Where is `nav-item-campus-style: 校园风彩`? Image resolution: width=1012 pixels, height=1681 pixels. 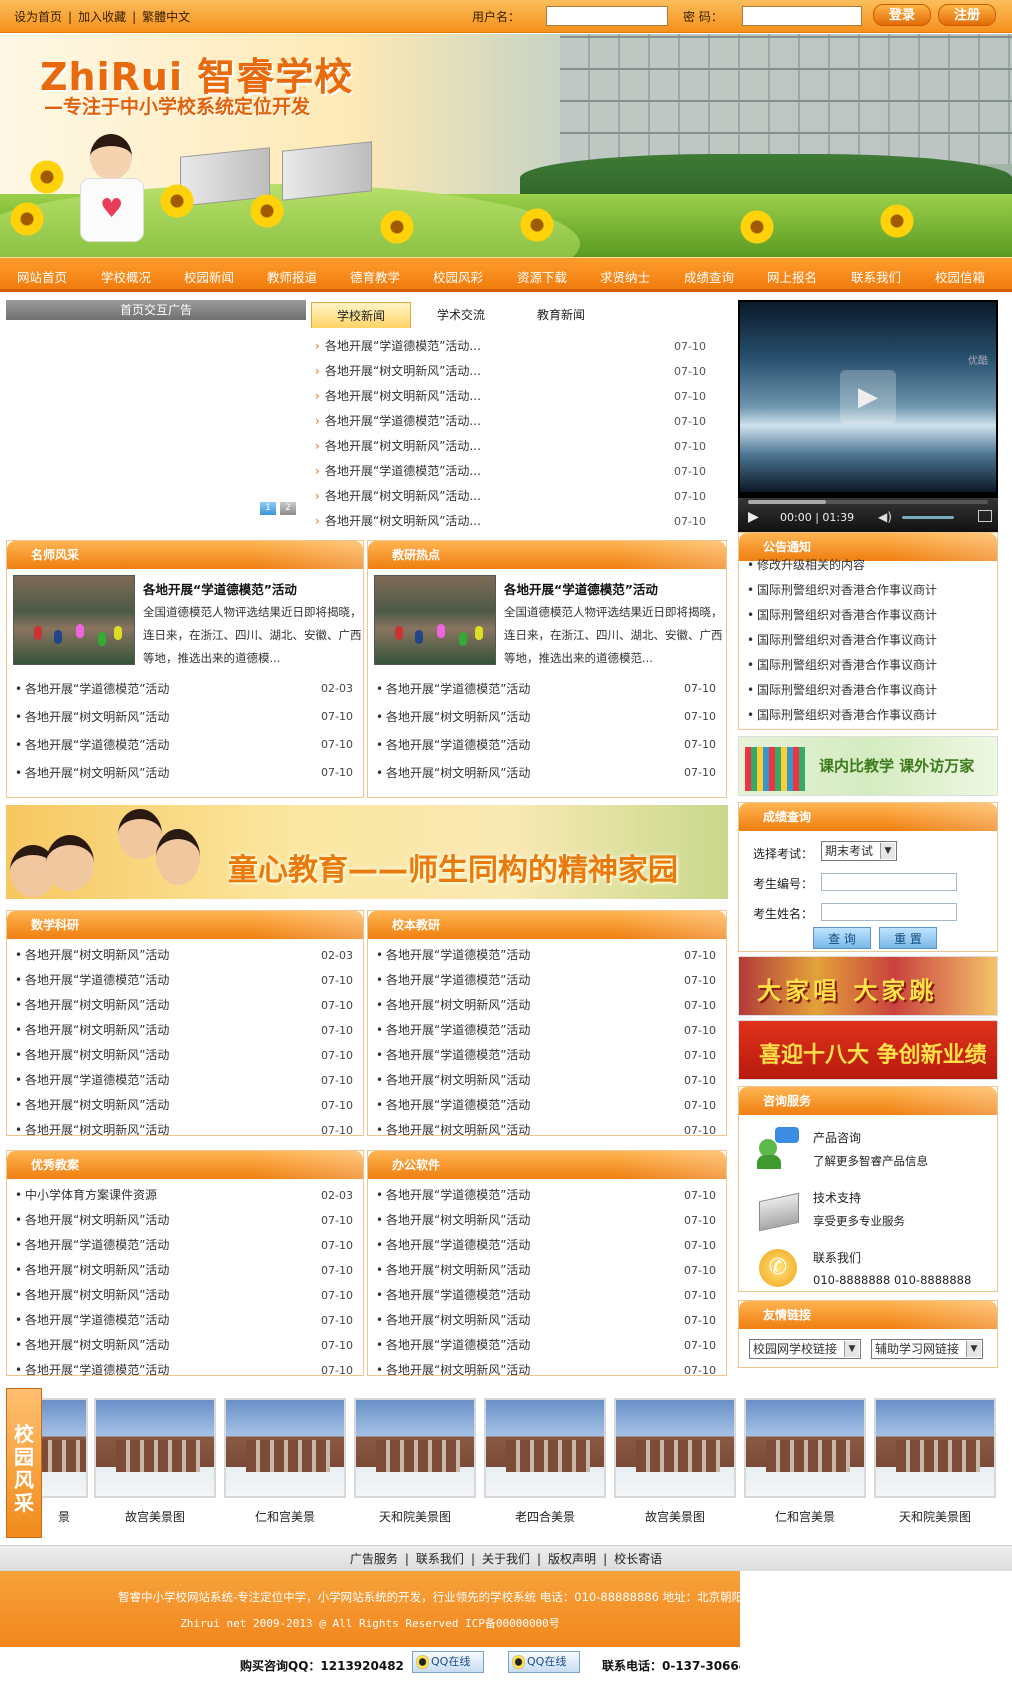 nav-item-campus-style: 校园风彩 is located at coordinates (458, 276).